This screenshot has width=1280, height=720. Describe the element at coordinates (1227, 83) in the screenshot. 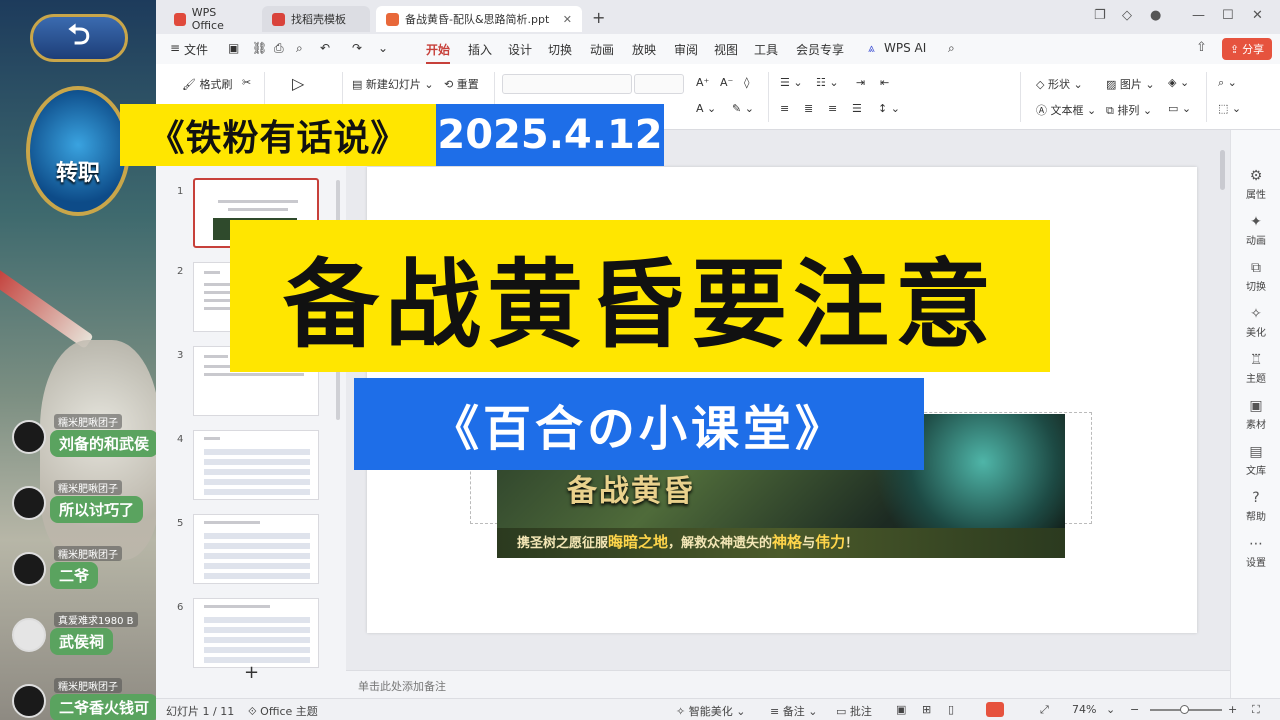

I see `find-icon: ⌕ ⌄` at that location.